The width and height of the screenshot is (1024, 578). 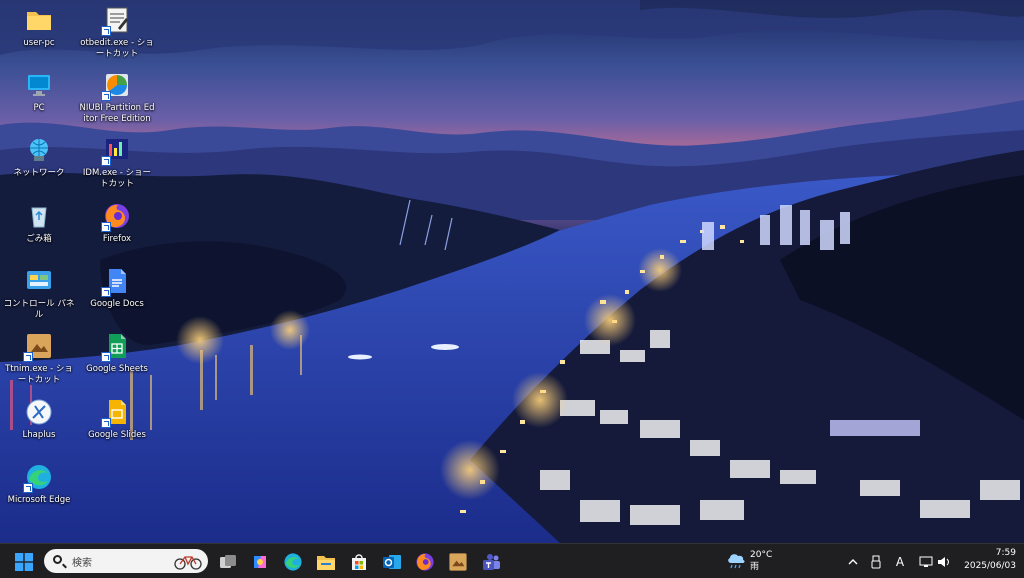 I want to click on teams-button, so click(x=491, y=562).